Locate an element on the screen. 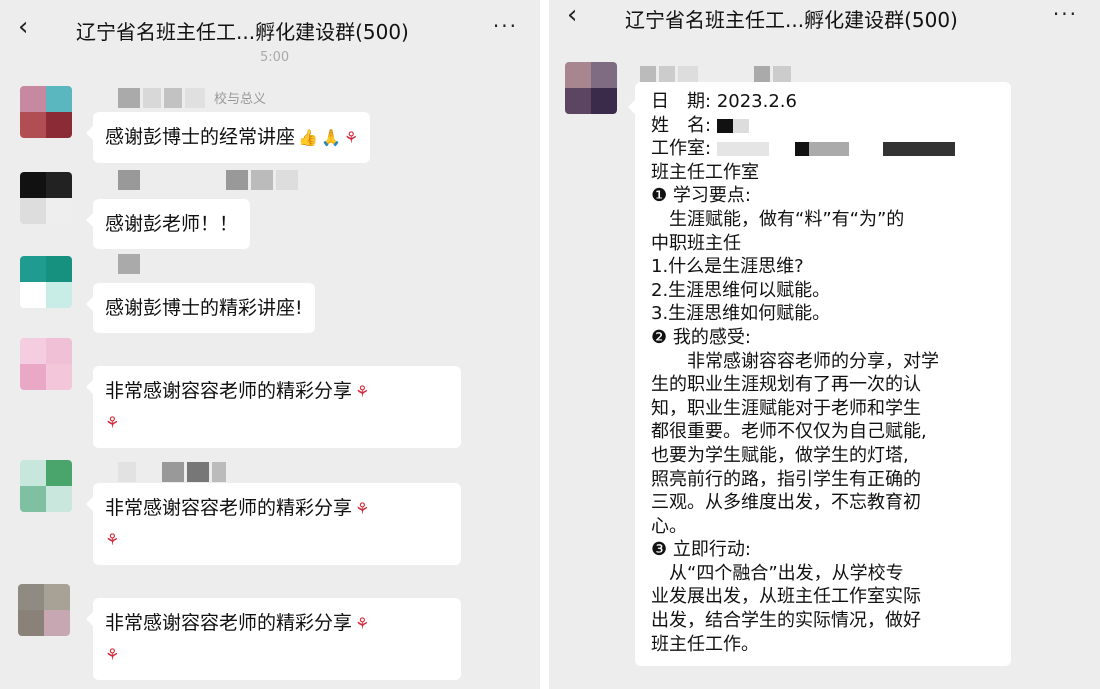  message-text: 感谢彭老师！！ is located at coordinates (172, 224).